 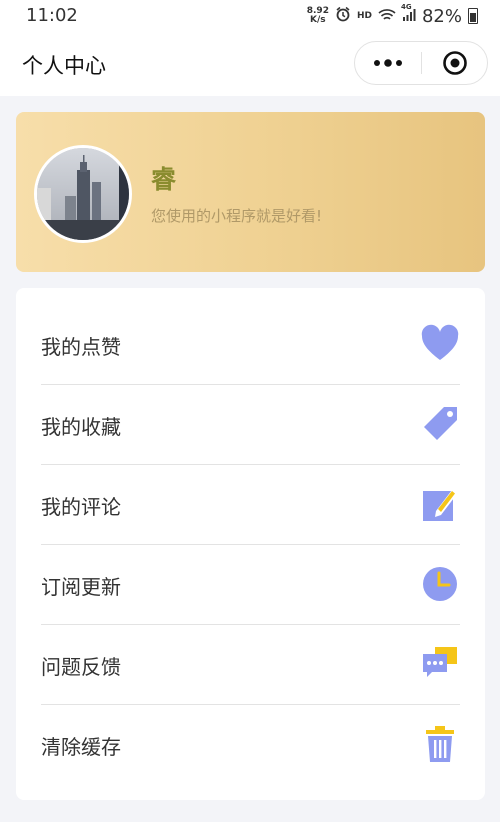 I want to click on chat-bubbles-icon, so click(x=440, y=664).